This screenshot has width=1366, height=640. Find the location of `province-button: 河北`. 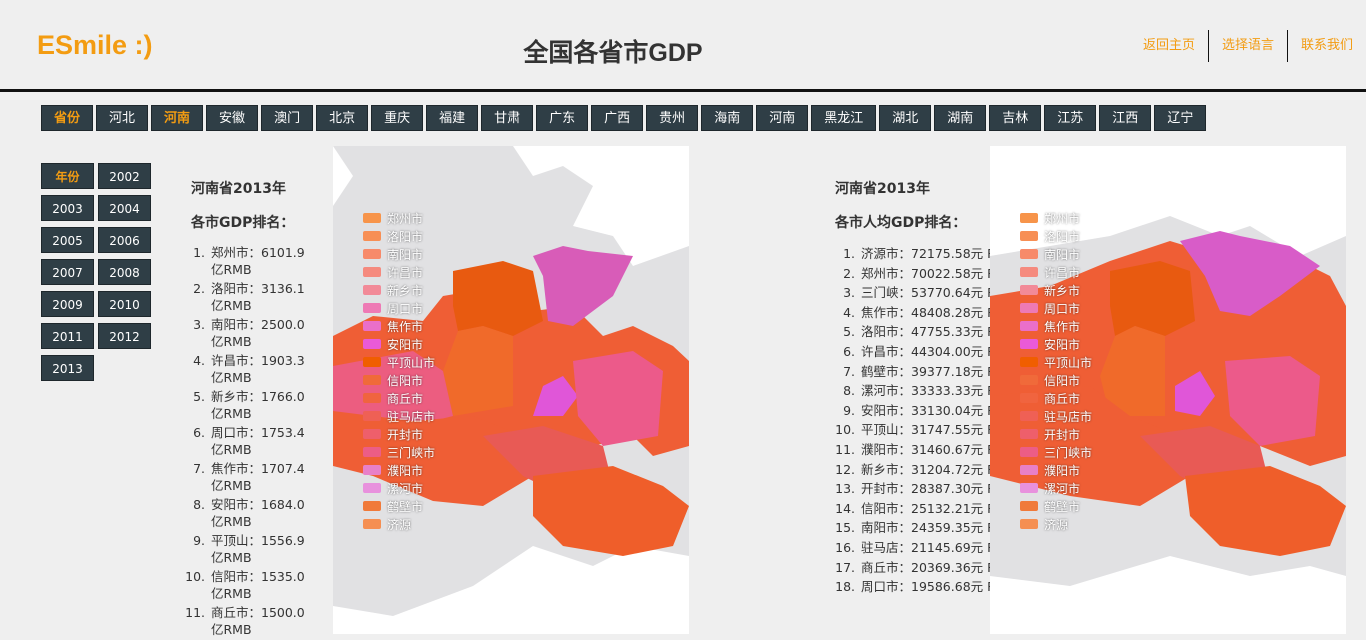

province-button: 河北 is located at coordinates (122, 118).